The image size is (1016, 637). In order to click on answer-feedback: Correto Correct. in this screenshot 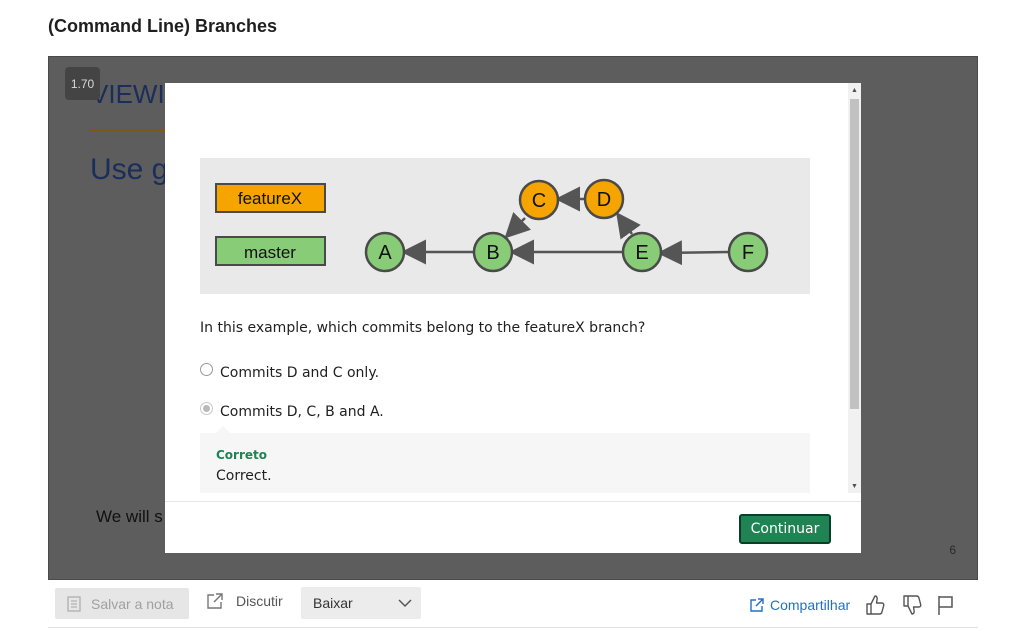, I will do `click(505, 459)`.